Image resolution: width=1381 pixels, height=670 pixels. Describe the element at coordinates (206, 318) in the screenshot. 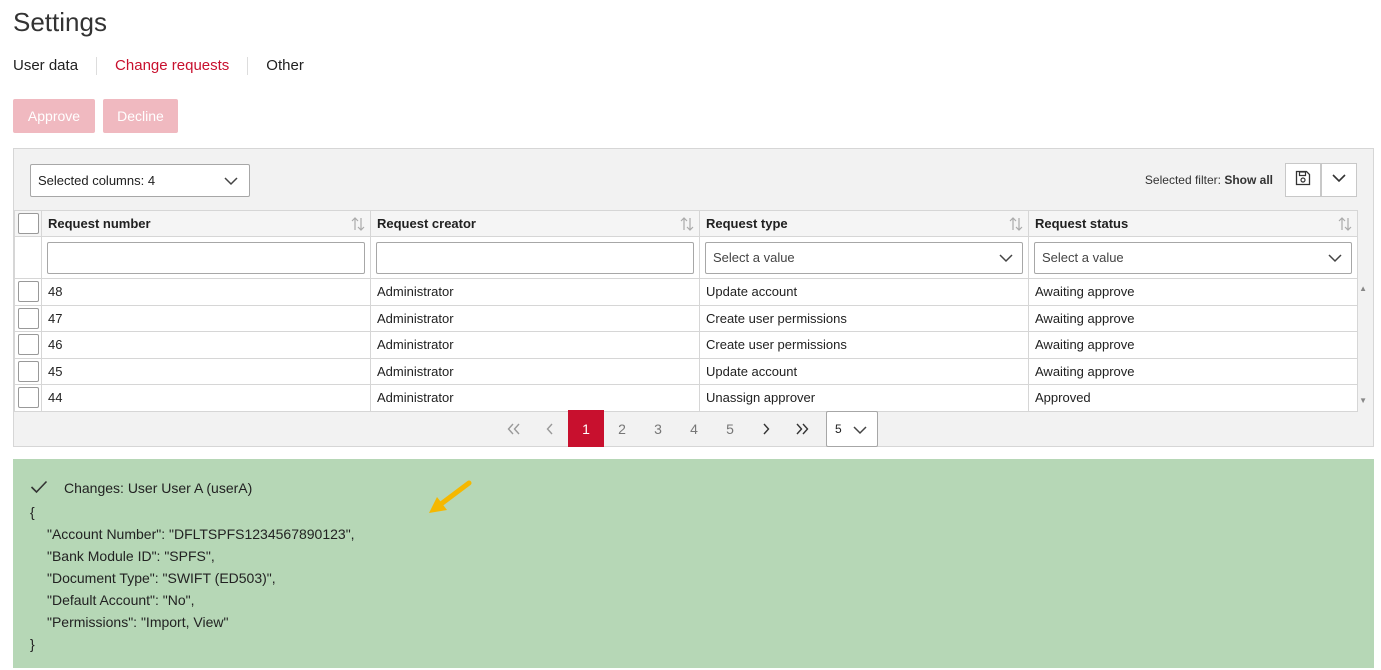

I see `request-number-cell: 47` at that location.